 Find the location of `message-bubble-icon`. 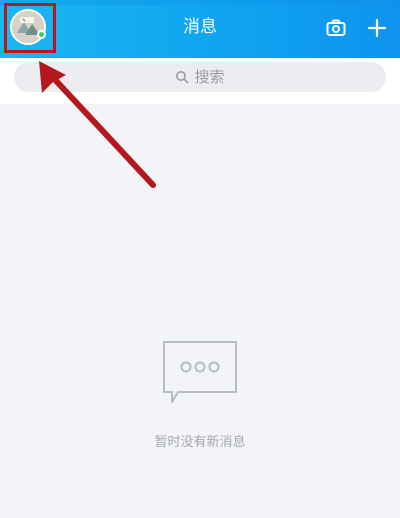

message-bubble-icon is located at coordinates (200, 372).